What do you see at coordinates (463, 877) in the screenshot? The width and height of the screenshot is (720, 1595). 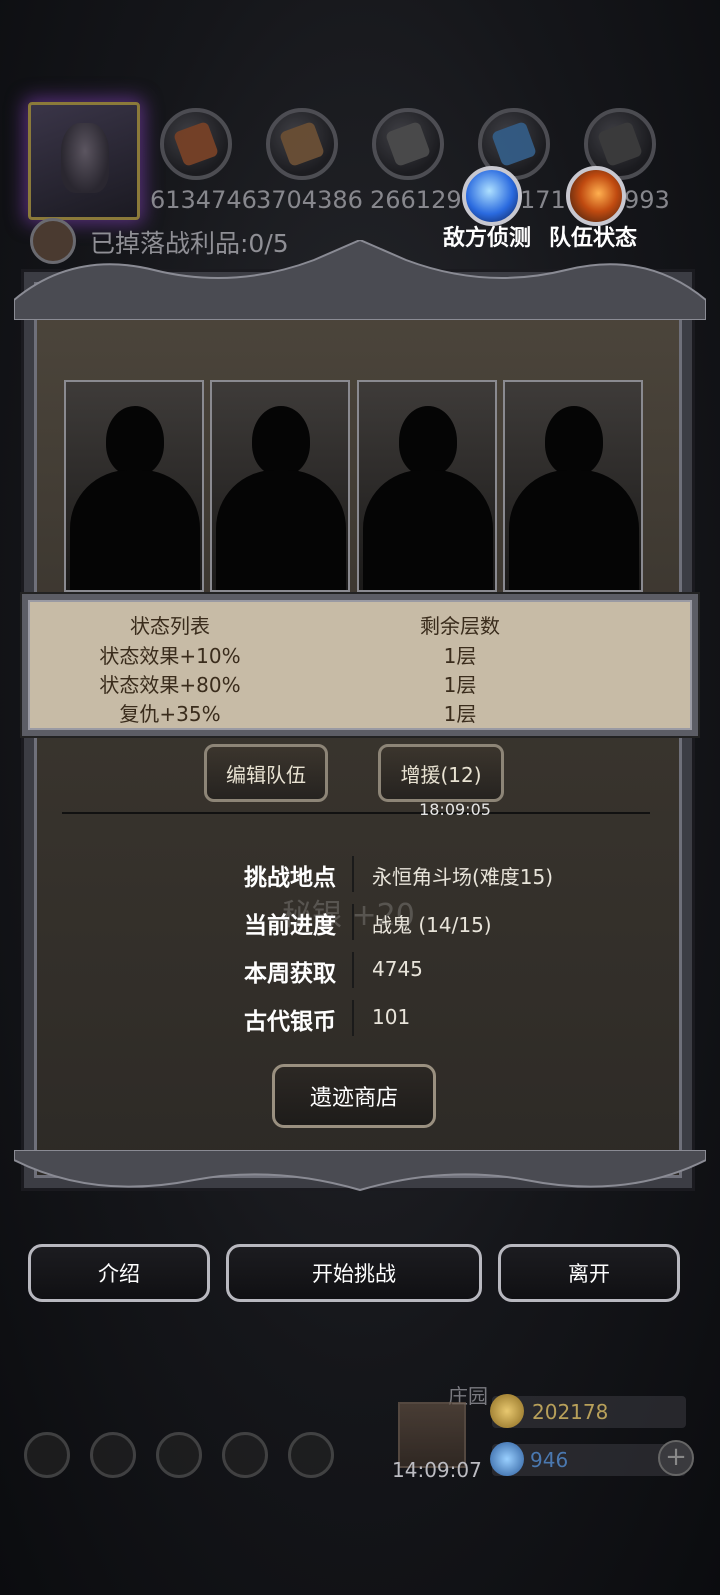 I see `info-value: 永恒角斗场(难度15)` at bounding box center [463, 877].